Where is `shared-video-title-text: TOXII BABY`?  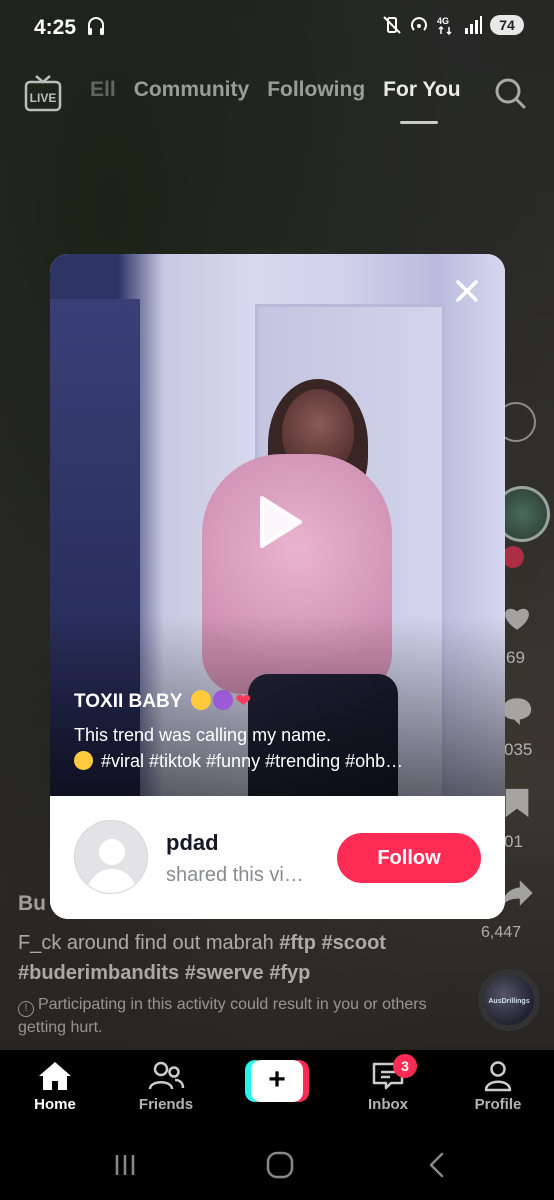 shared-video-title-text: TOXII BABY is located at coordinates (128, 701).